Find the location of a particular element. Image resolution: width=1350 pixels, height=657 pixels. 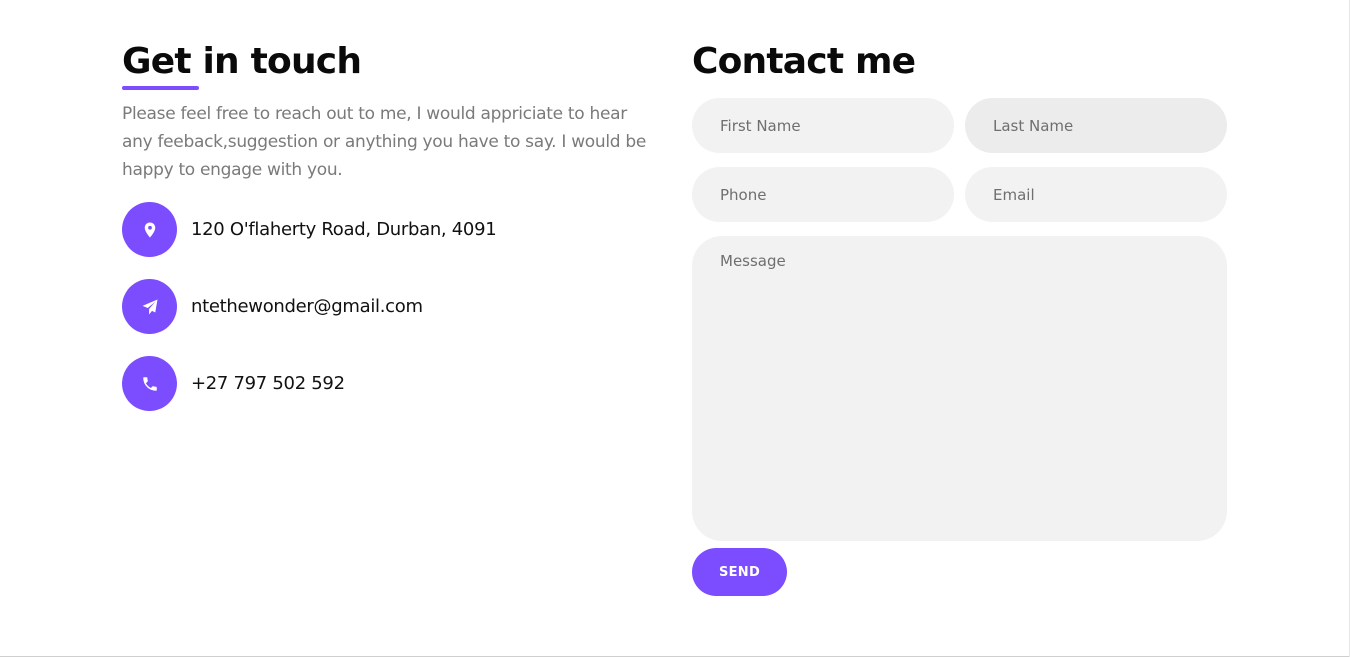

contact-me-heading: Contact me is located at coordinates (804, 61).